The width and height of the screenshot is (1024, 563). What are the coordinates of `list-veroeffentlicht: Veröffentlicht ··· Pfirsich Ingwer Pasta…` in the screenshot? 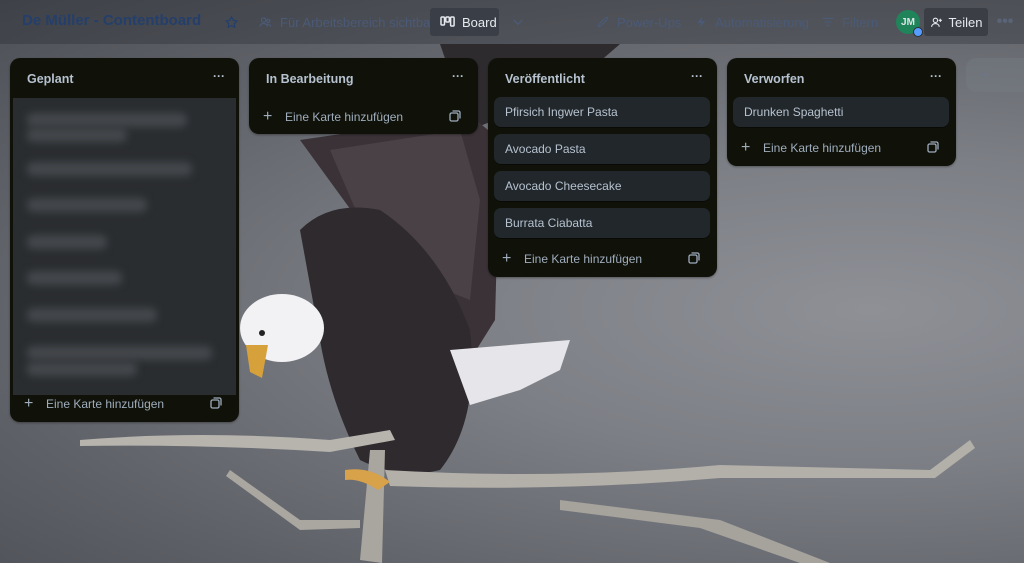 It's located at (602, 167).